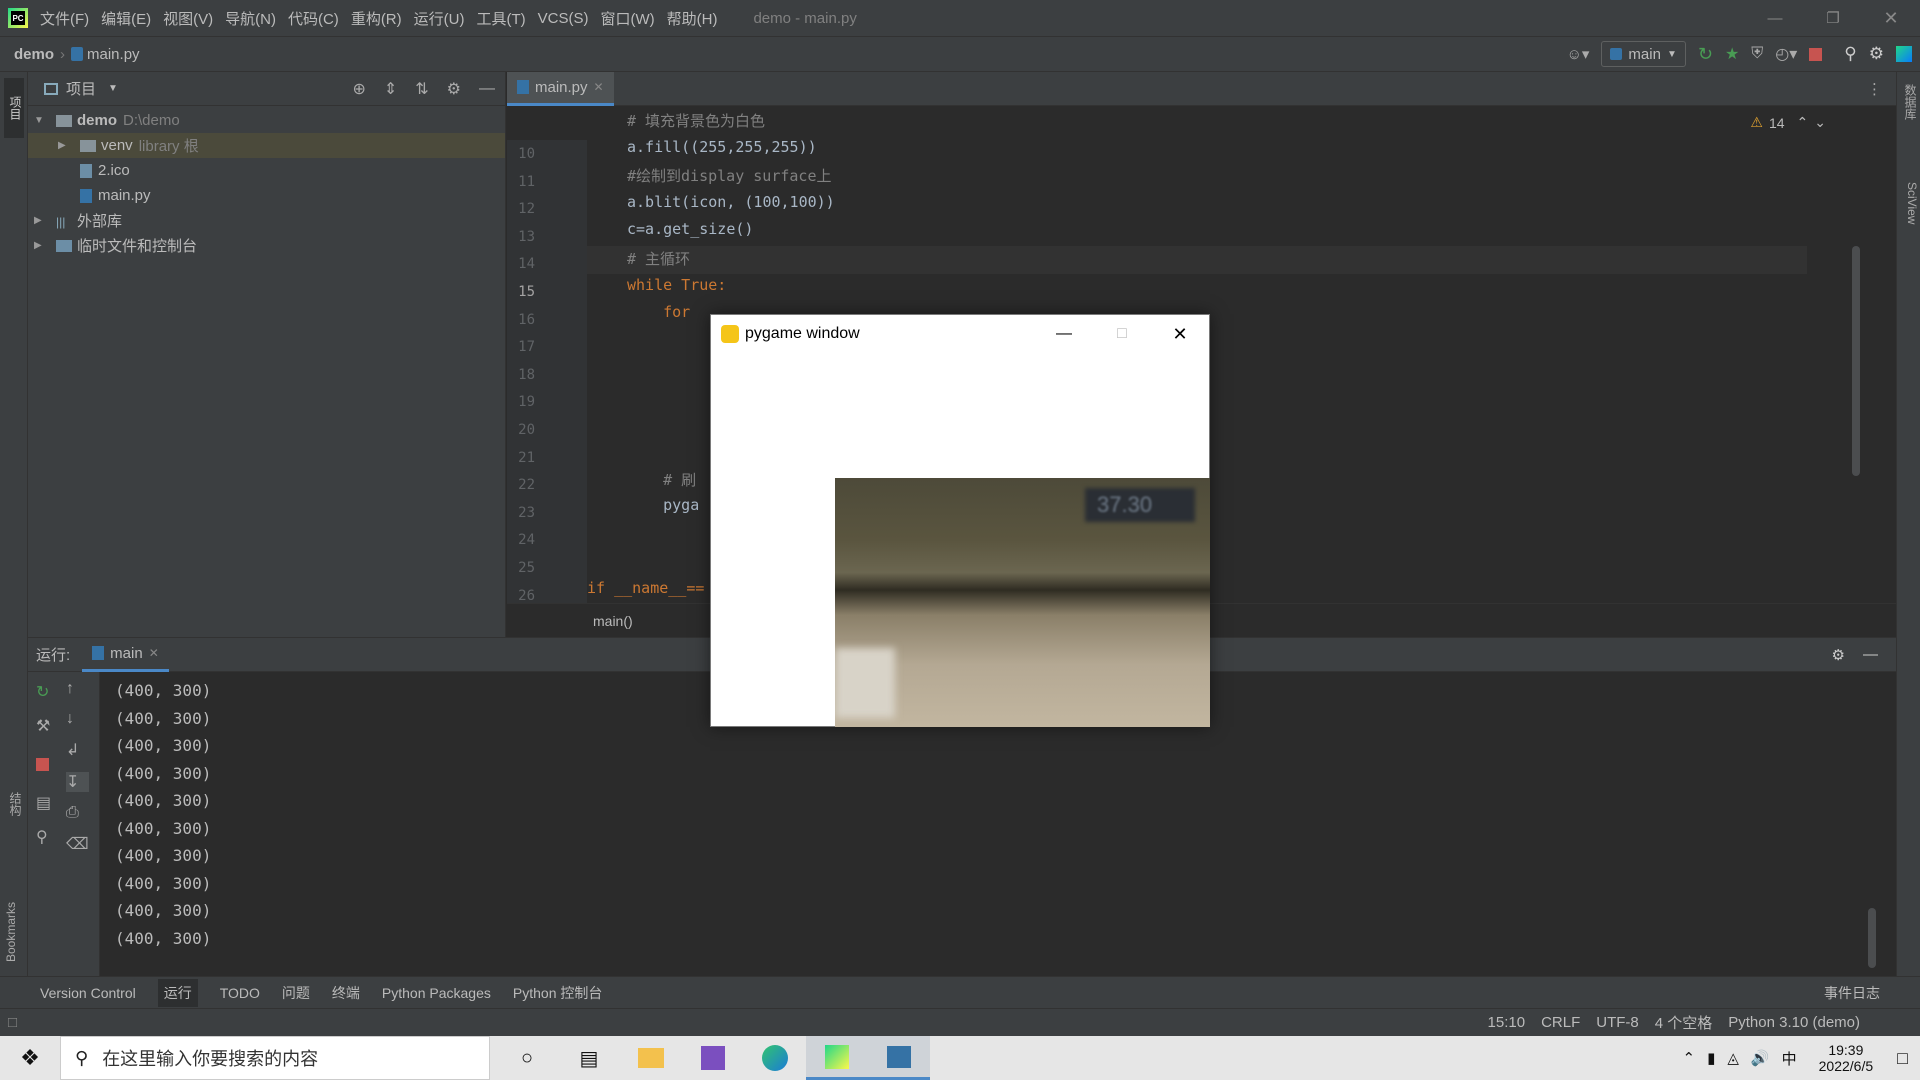 This screenshot has height=1080, width=1920. Describe the element at coordinates (722, 147) in the screenshot. I see `code-line: a.fill((255,255,255))` at that location.